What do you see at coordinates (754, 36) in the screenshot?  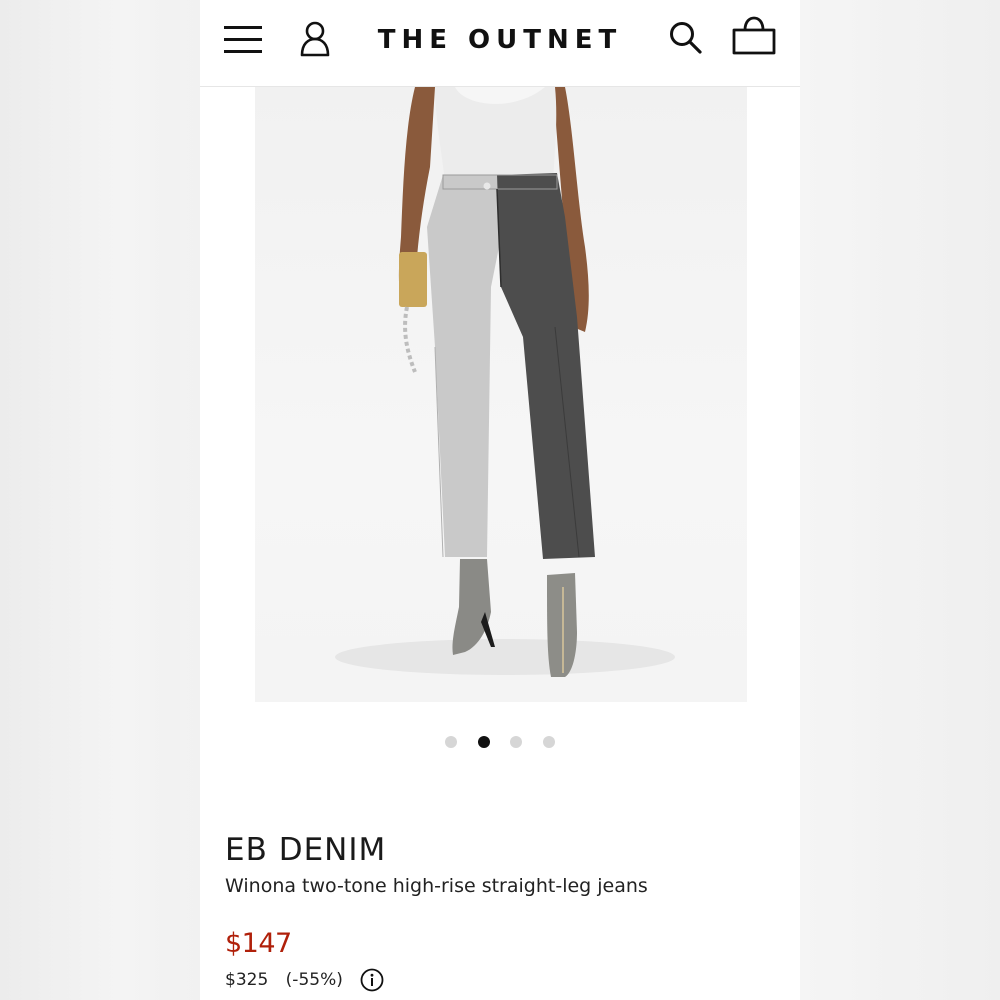 I see `shopping-bag-icon` at bounding box center [754, 36].